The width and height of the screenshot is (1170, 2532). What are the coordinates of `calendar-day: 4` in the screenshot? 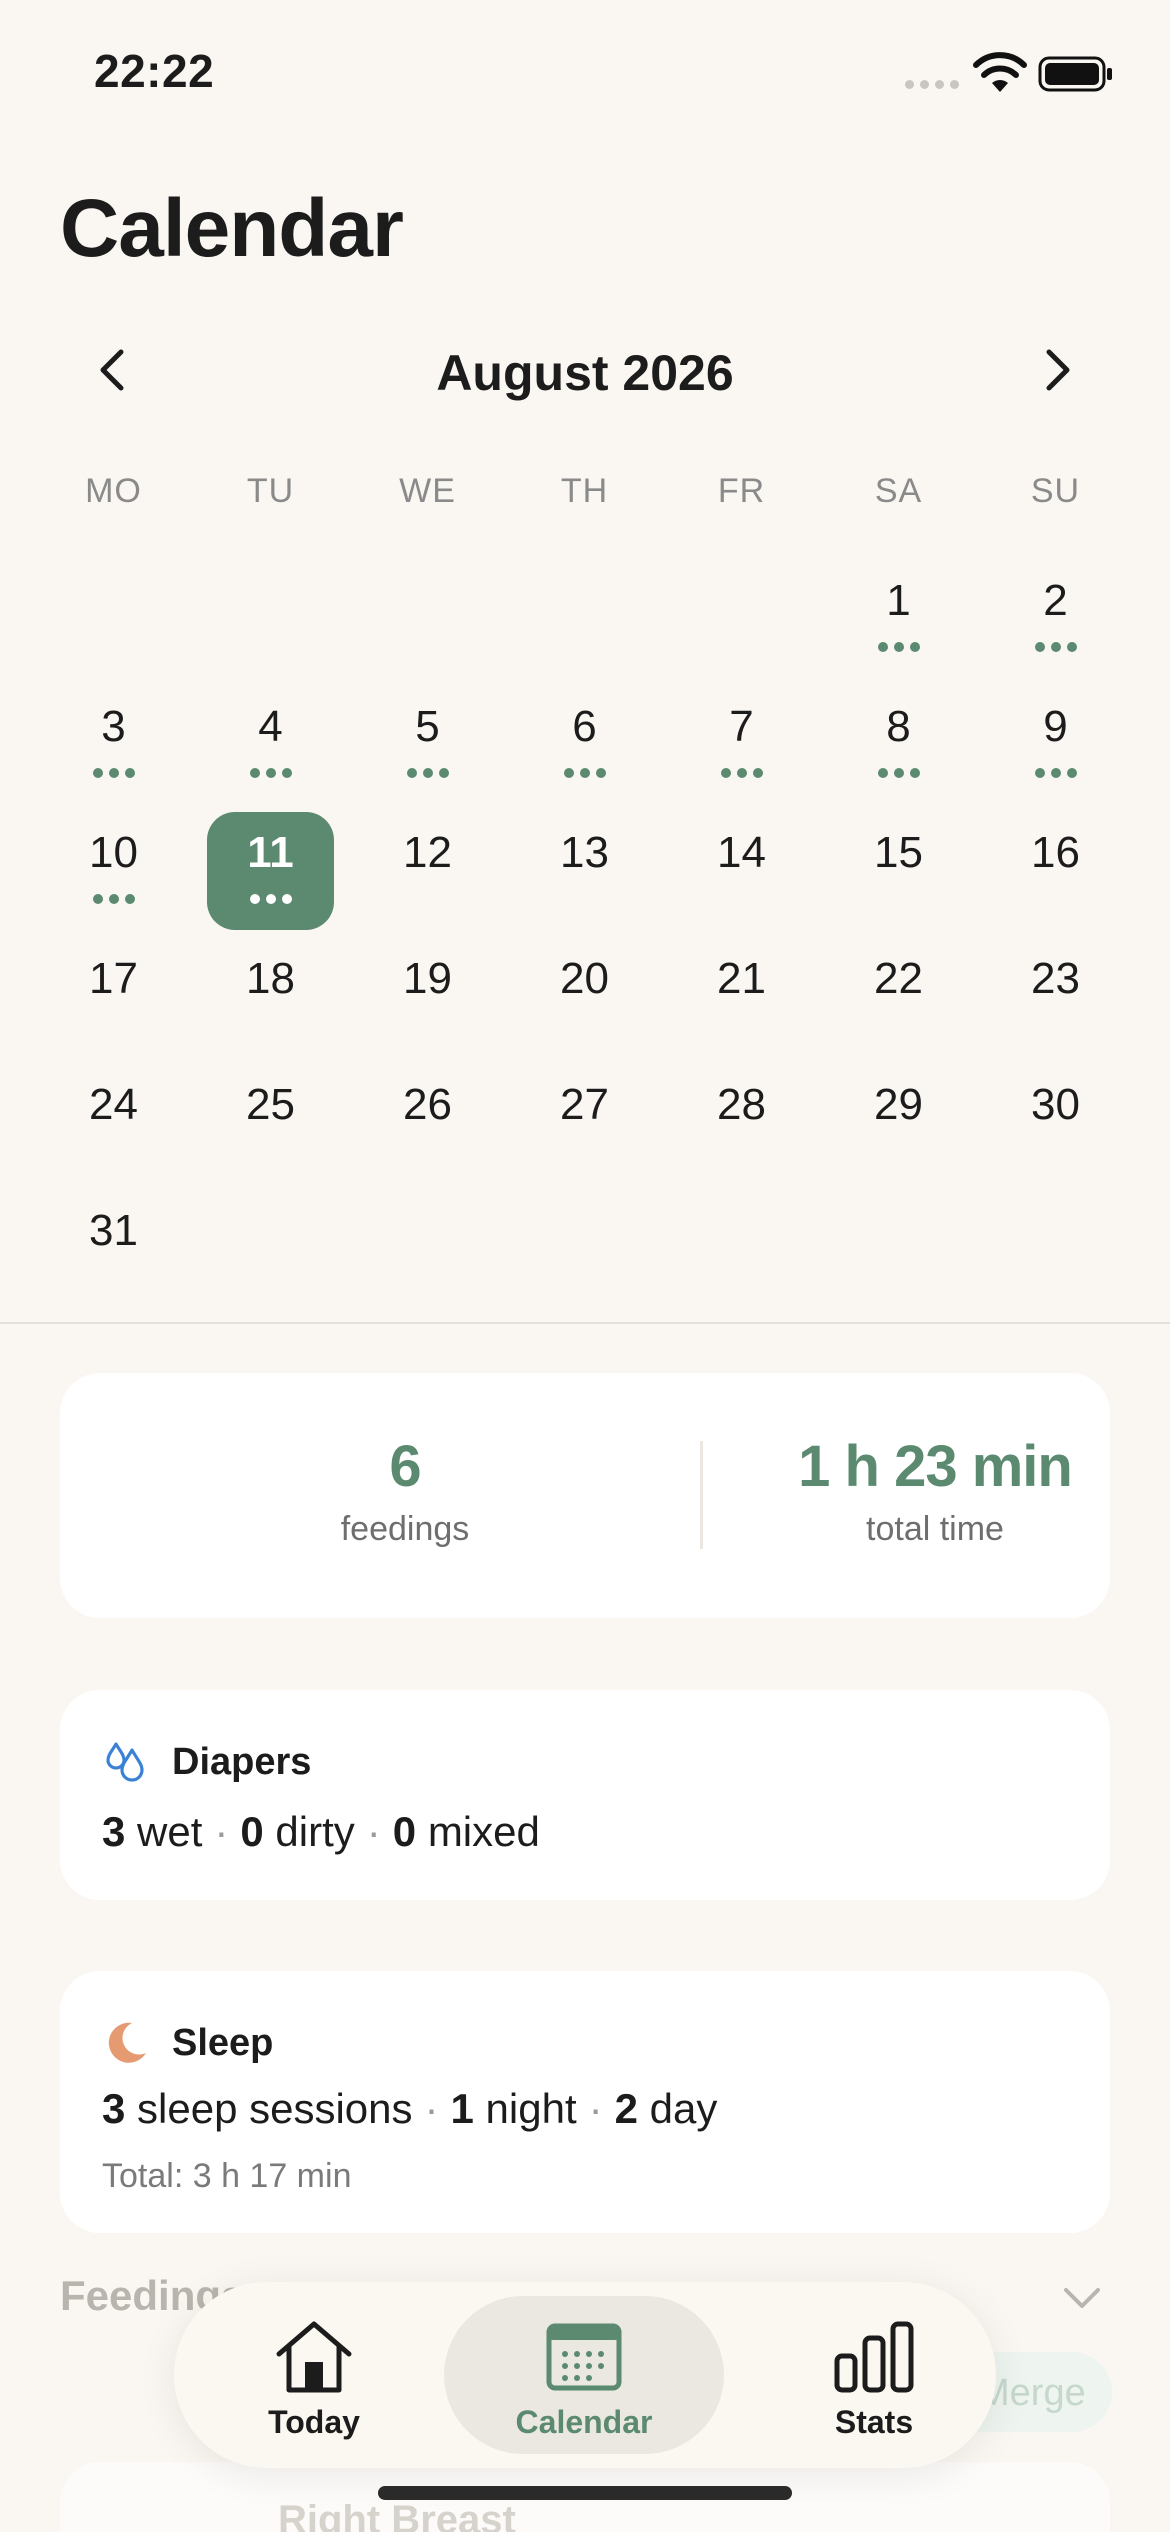 It's located at (270, 749).